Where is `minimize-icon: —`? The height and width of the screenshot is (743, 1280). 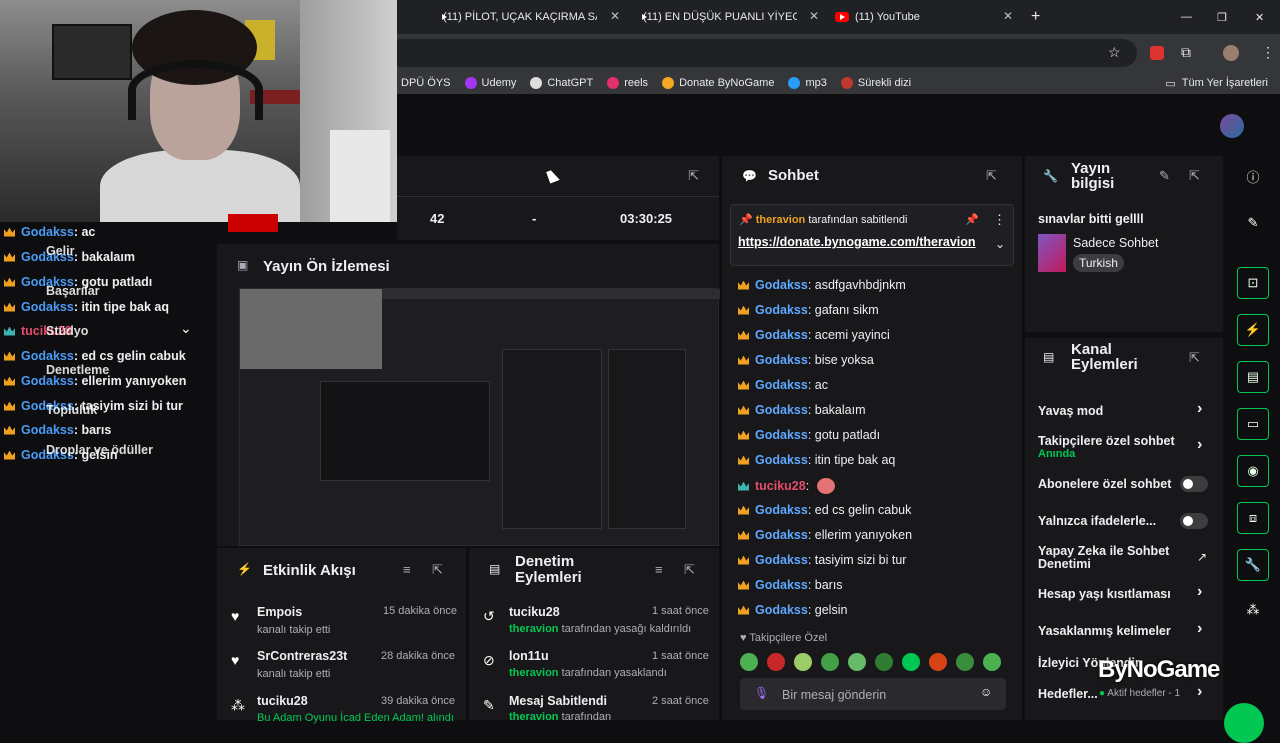
minimize-icon: — is located at coordinates (1186, 17).